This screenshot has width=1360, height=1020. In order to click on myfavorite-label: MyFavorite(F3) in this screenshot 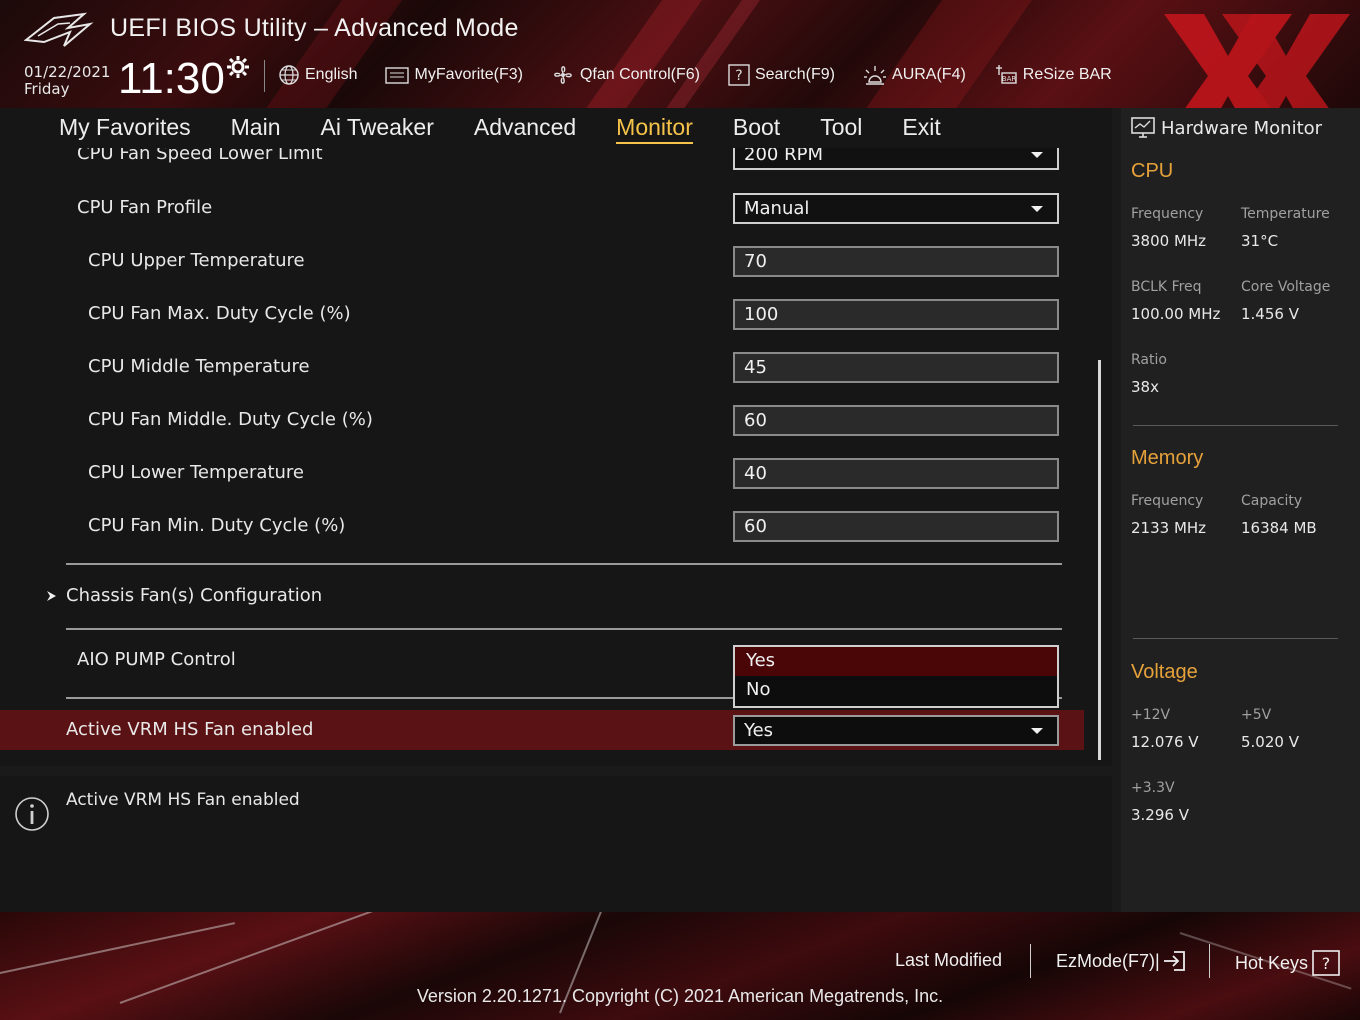, I will do `click(468, 74)`.